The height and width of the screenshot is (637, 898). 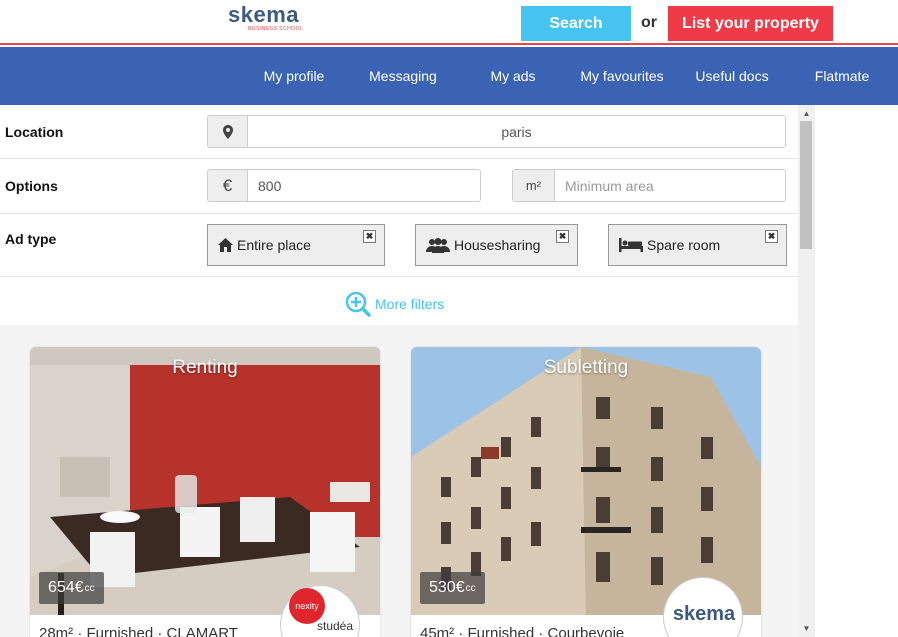 I want to click on skema-logo: skema BUSINESS SCHOOL, so click(x=273, y=19).